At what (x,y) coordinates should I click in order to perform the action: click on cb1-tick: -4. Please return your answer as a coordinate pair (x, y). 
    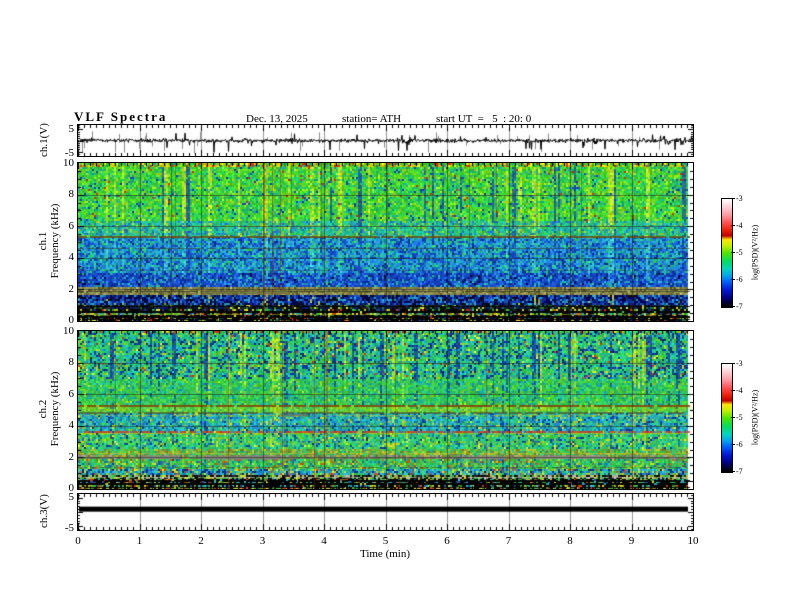
    Looking at the image, I should click on (737, 226).